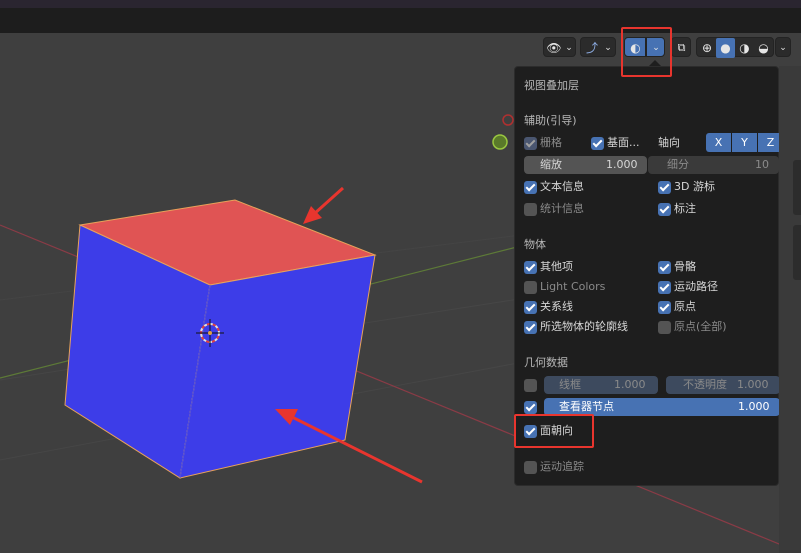 This screenshot has width=801, height=553. I want to click on wireframe-shading-icon: ⊕, so click(707, 48).